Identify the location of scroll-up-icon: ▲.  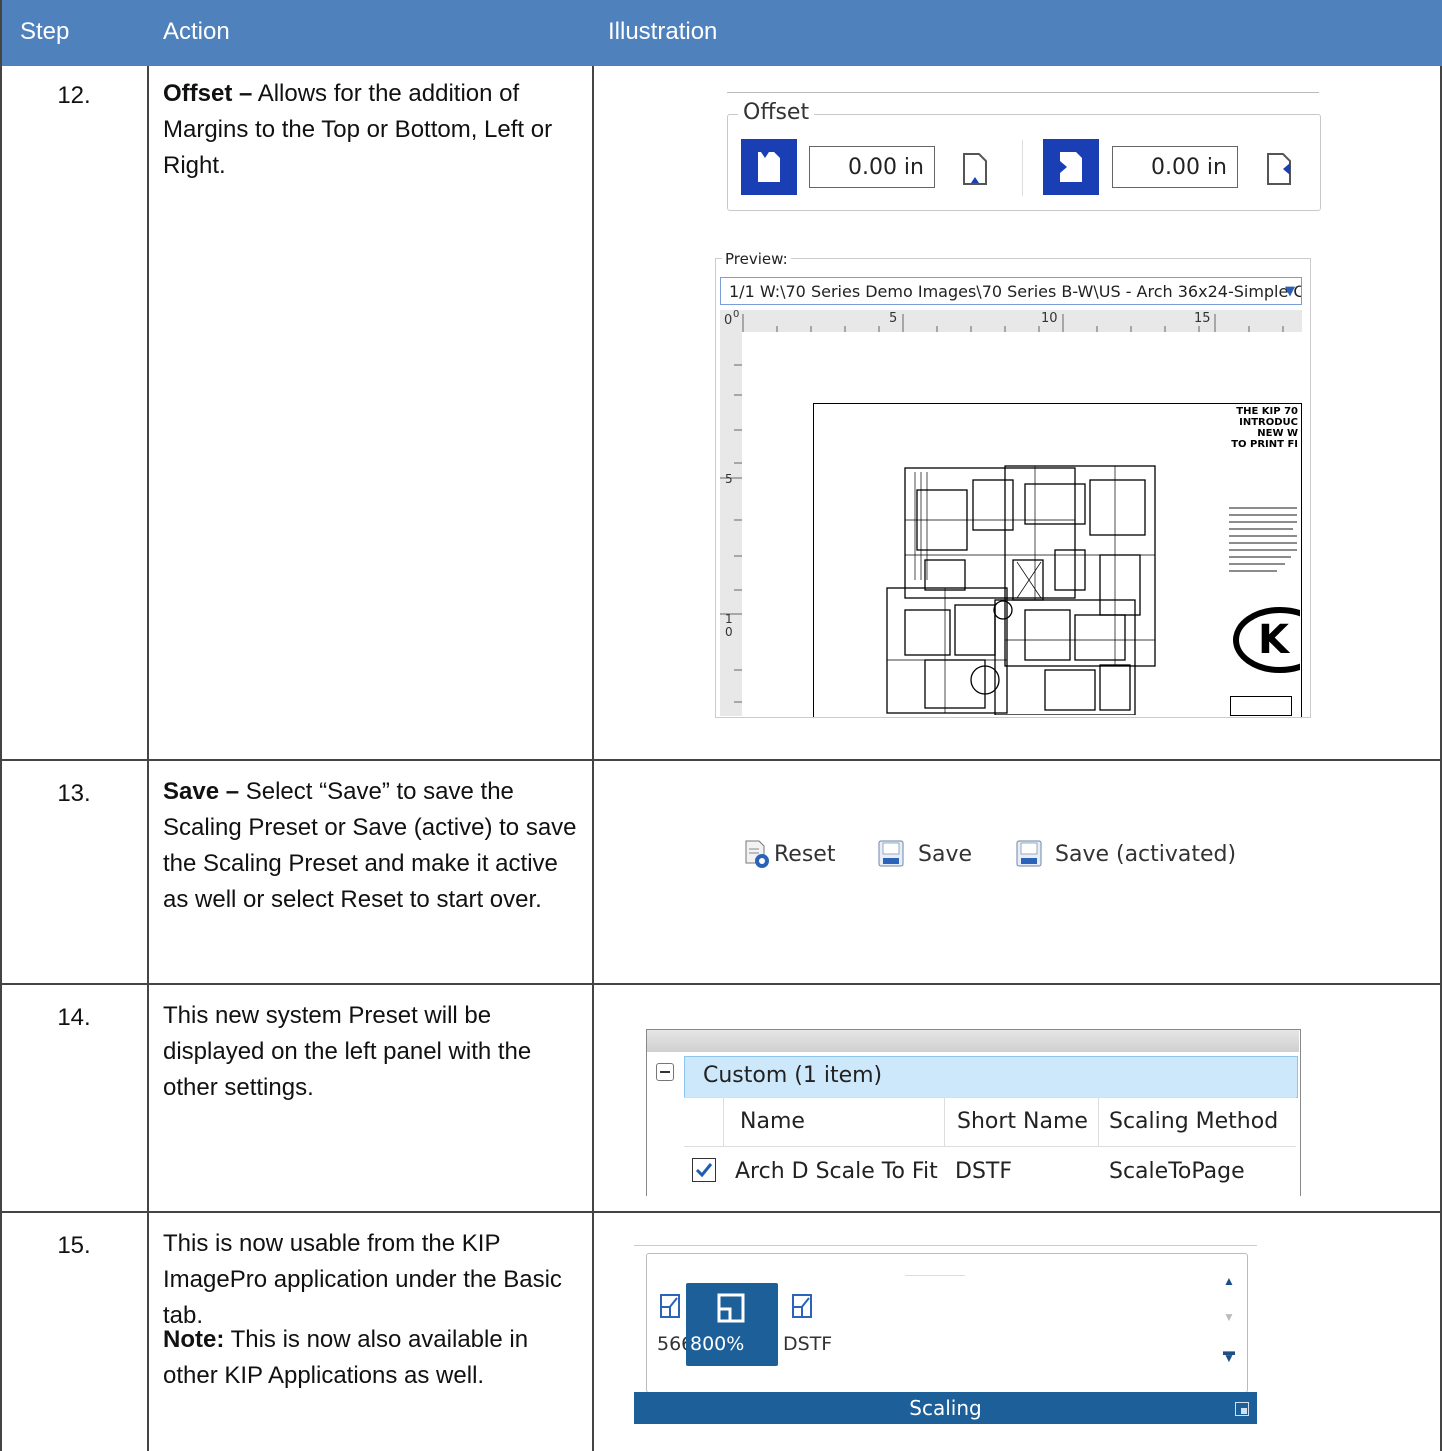
(1229, 1281).